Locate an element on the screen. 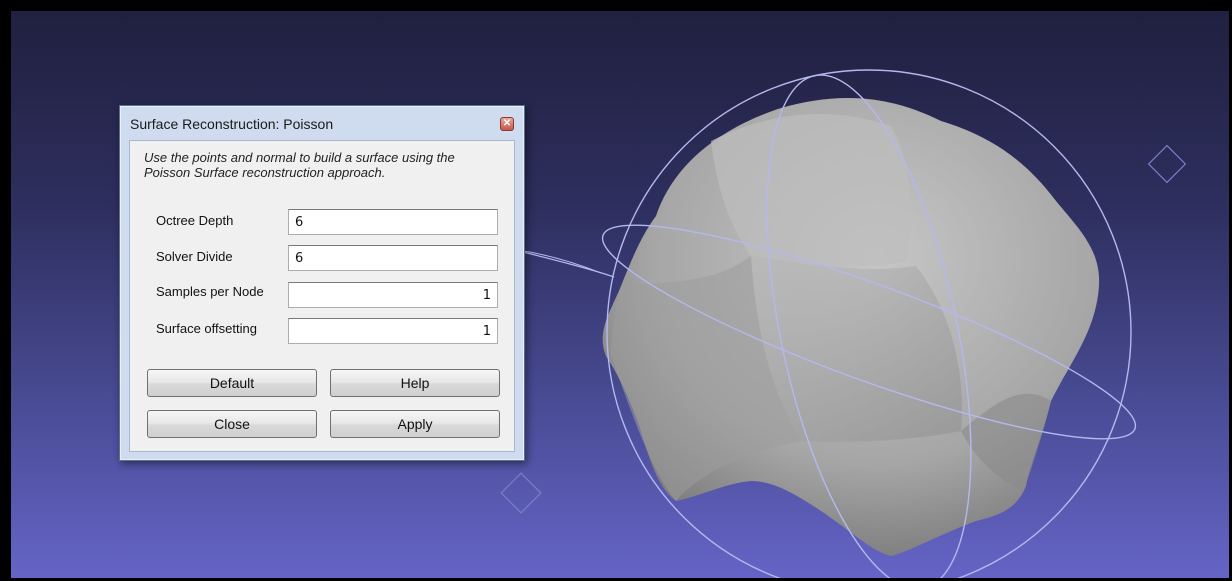 Image resolution: width=1232 pixels, height=581 pixels. surface-offsetting-label: Surface offsetting is located at coordinates (206, 328).